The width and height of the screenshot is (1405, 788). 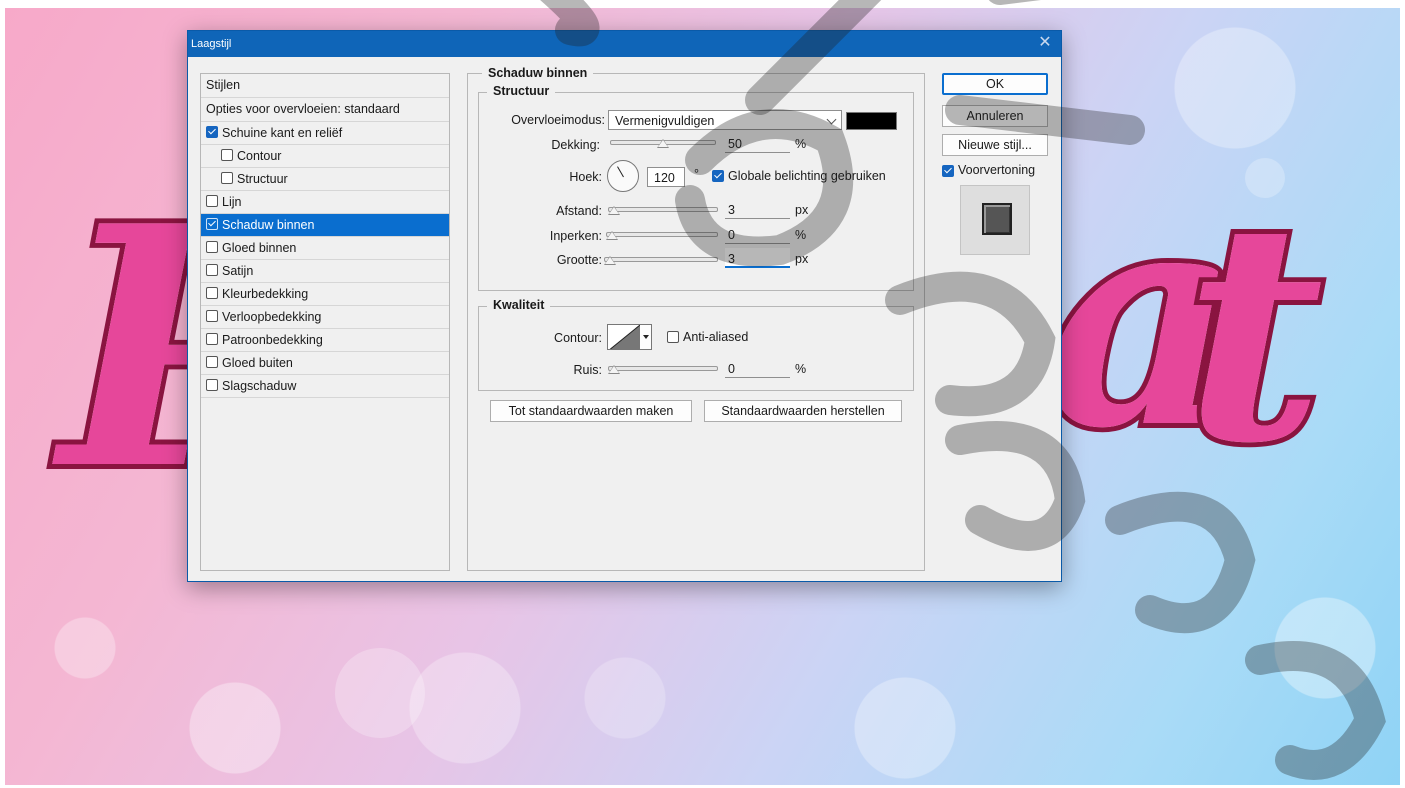 I want to click on style-item: Patroonbedekking, so click(x=325, y=340).